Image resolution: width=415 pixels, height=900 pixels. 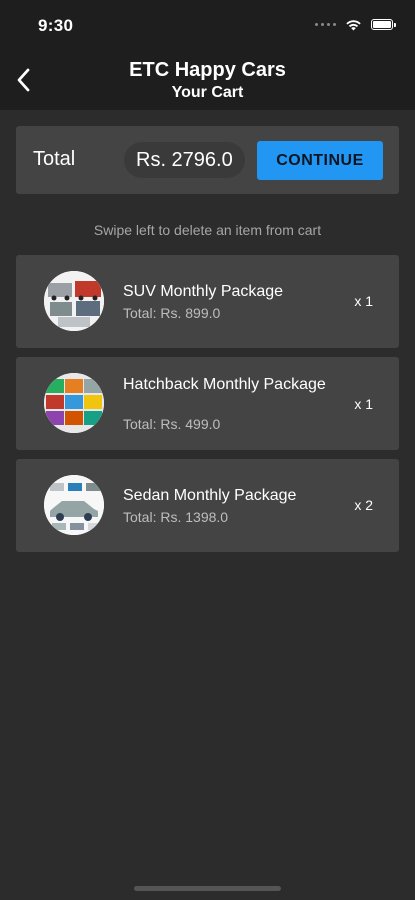 What do you see at coordinates (203, 291) in the screenshot?
I see `item-name: SUV Monthly Package` at bounding box center [203, 291].